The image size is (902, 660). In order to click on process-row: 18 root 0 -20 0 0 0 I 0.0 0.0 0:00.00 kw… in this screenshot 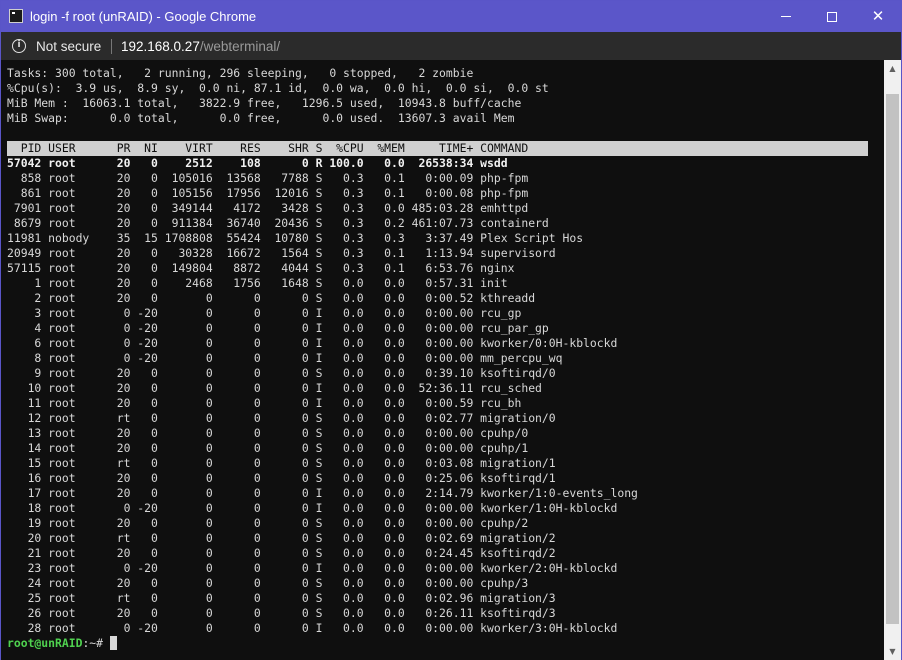, I will do `click(312, 508)`.